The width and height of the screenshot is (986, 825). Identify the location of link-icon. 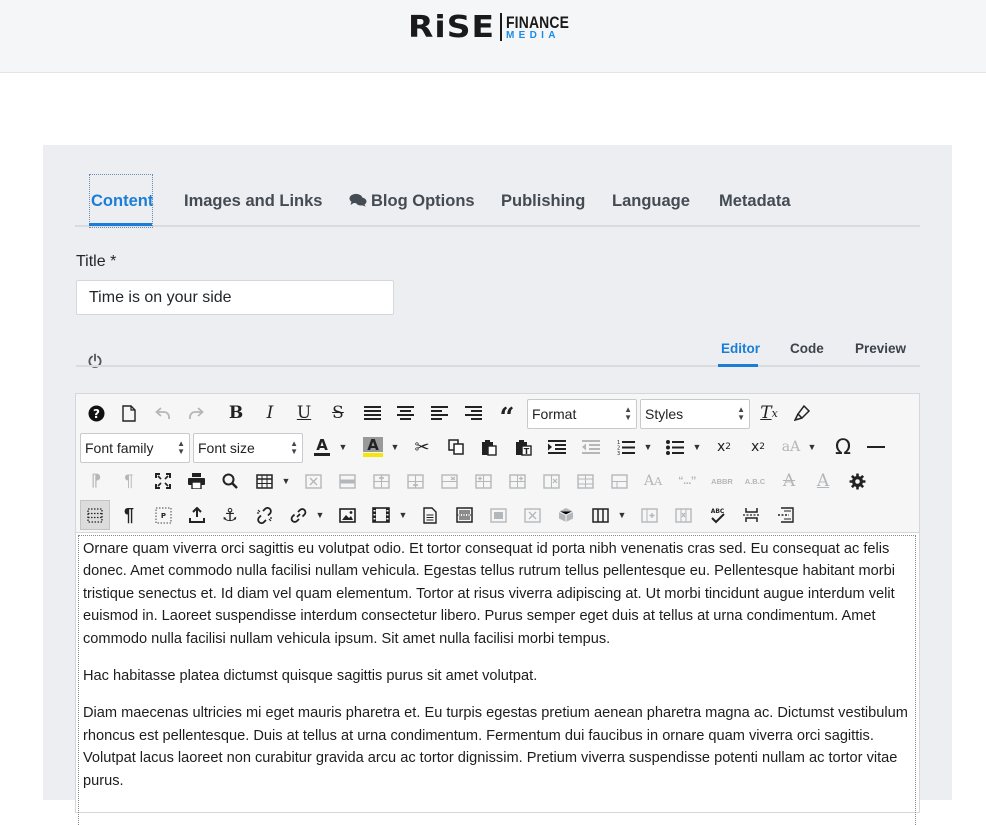
(298, 515).